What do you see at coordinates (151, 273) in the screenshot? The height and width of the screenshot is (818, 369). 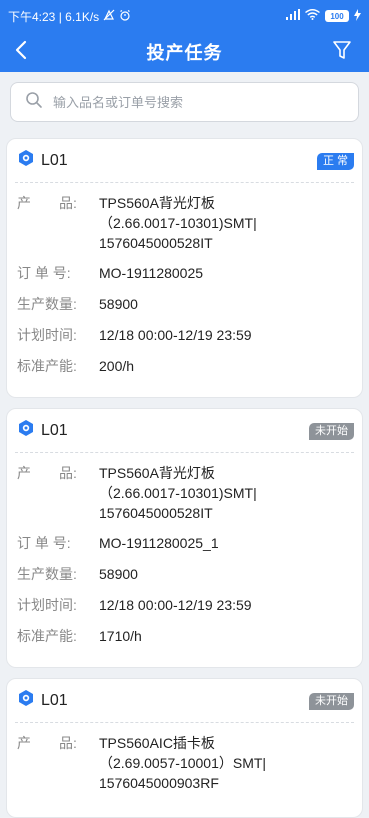 I see `order-number: MO-1911280025` at bounding box center [151, 273].